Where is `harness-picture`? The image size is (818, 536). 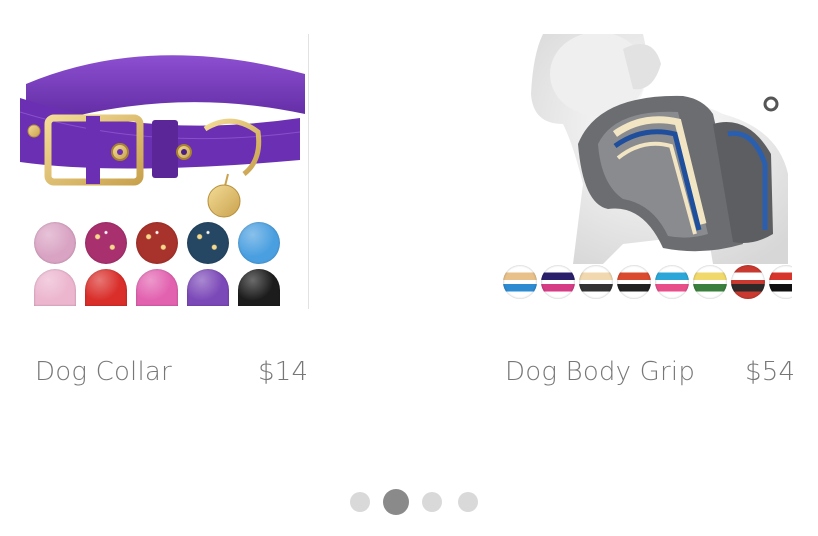
harness-picture is located at coordinates (659, 149).